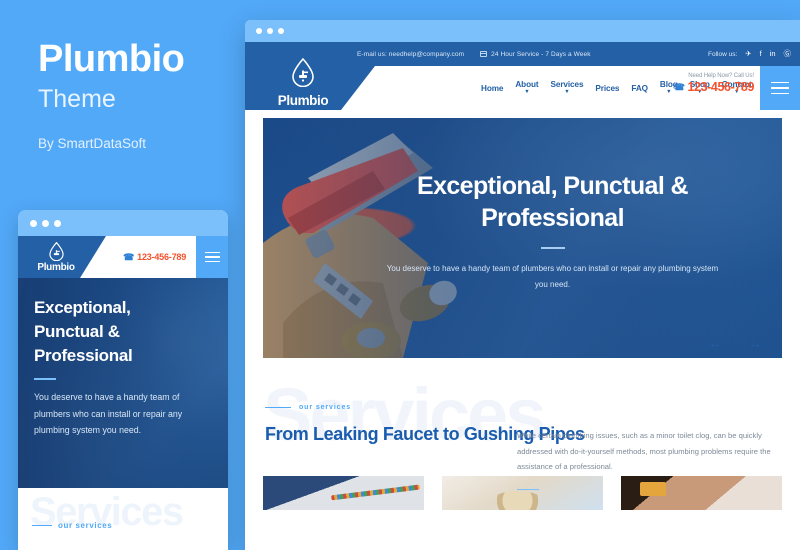 The height and width of the screenshot is (550, 800). I want to click on mobile-site-header: Plumbio ☎ 123-456-789, so click(123, 257).